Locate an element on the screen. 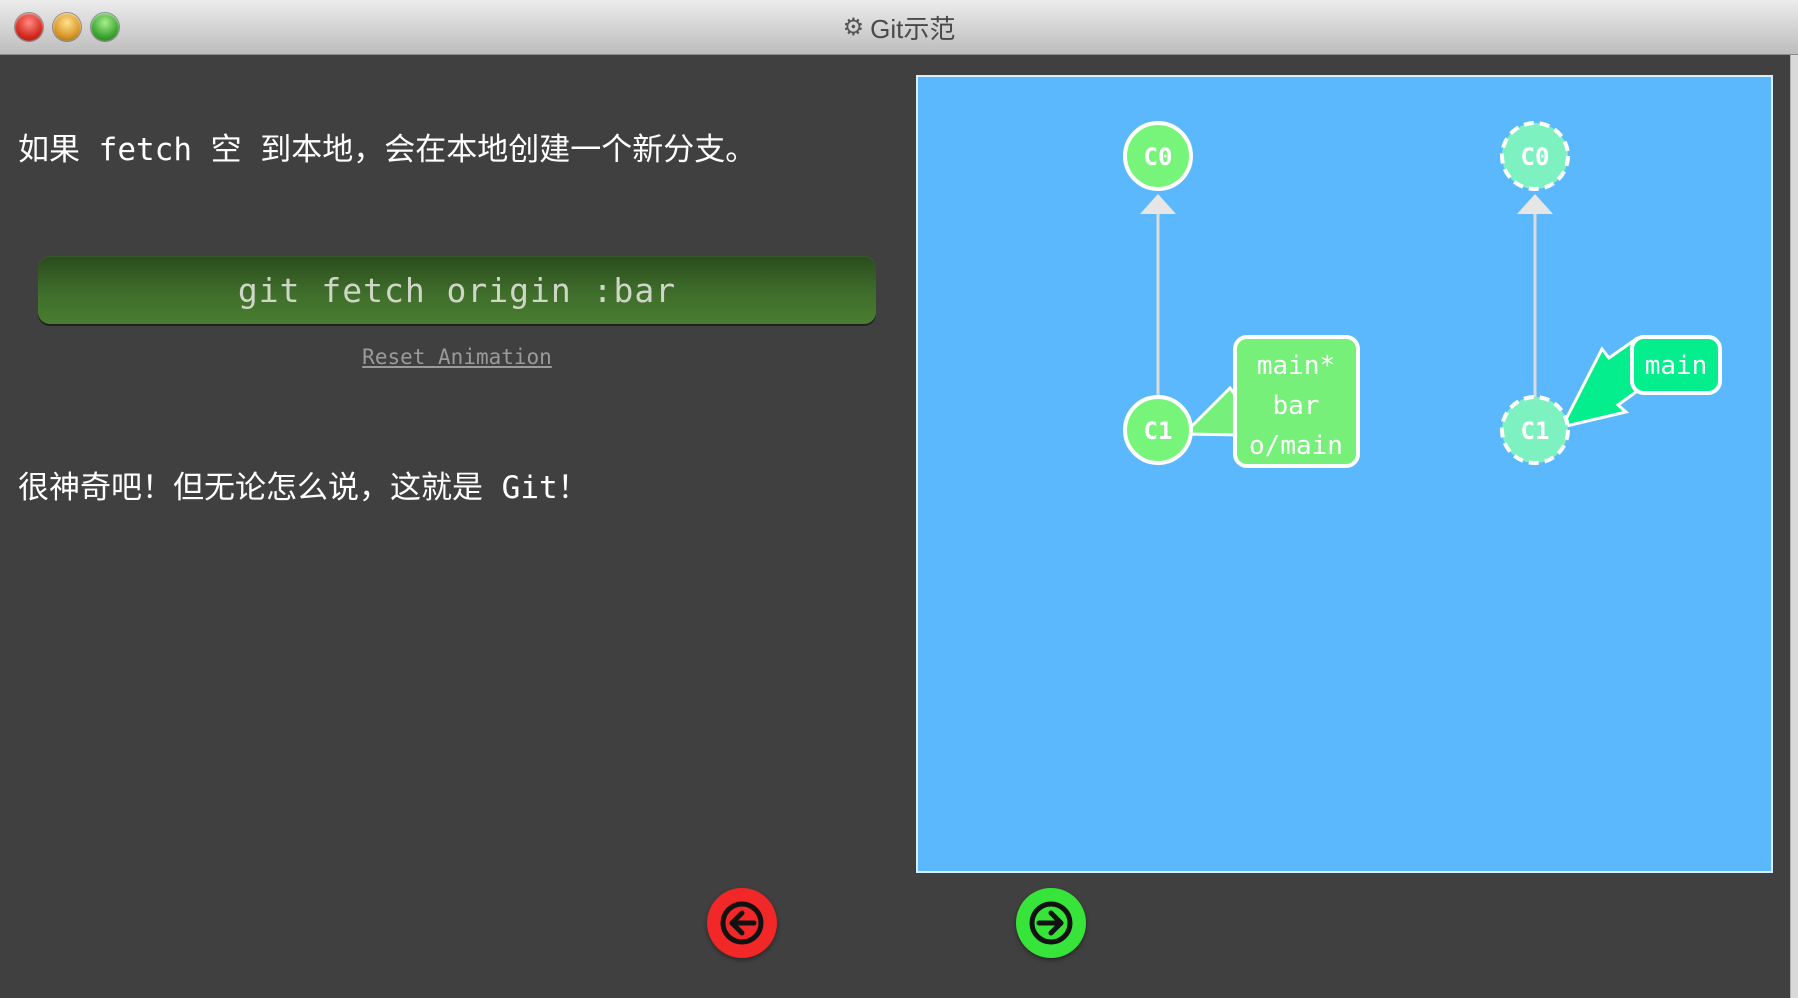 This screenshot has height=998, width=1798. remote-commit-c1-label: C1 is located at coordinates (1535, 431).